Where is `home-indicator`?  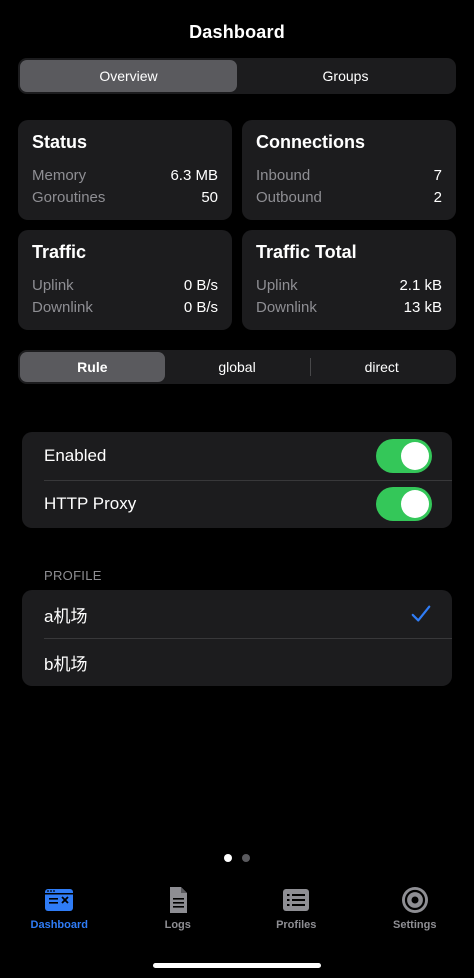 home-indicator is located at coordinates (237, 965).